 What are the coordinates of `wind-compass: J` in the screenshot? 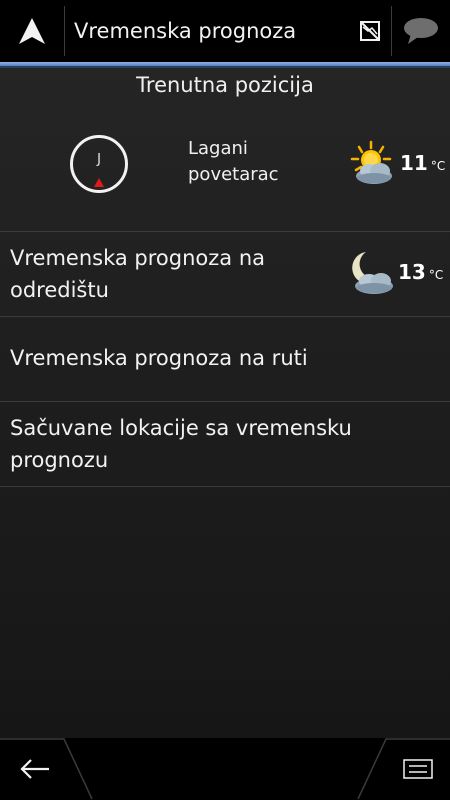 It's located at (99, 164).